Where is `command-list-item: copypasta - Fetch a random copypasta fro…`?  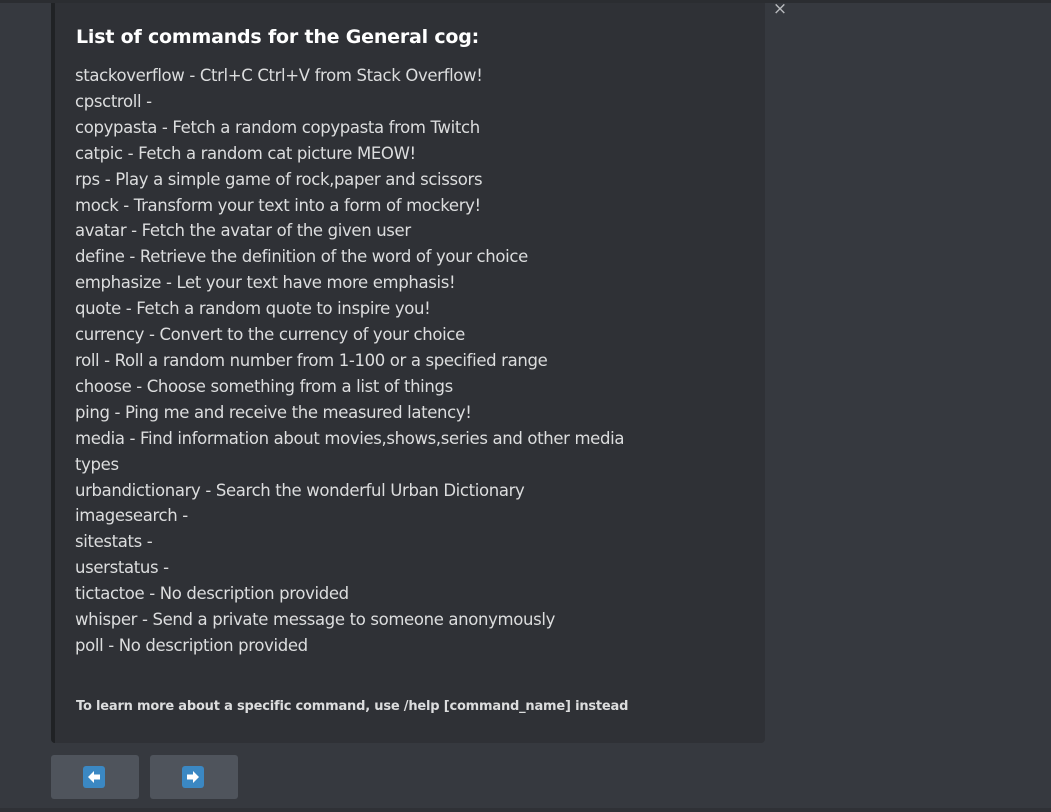
command-list-item: copypasta - Fetch a random copypasta fro… is located at coordinates (277, 127).